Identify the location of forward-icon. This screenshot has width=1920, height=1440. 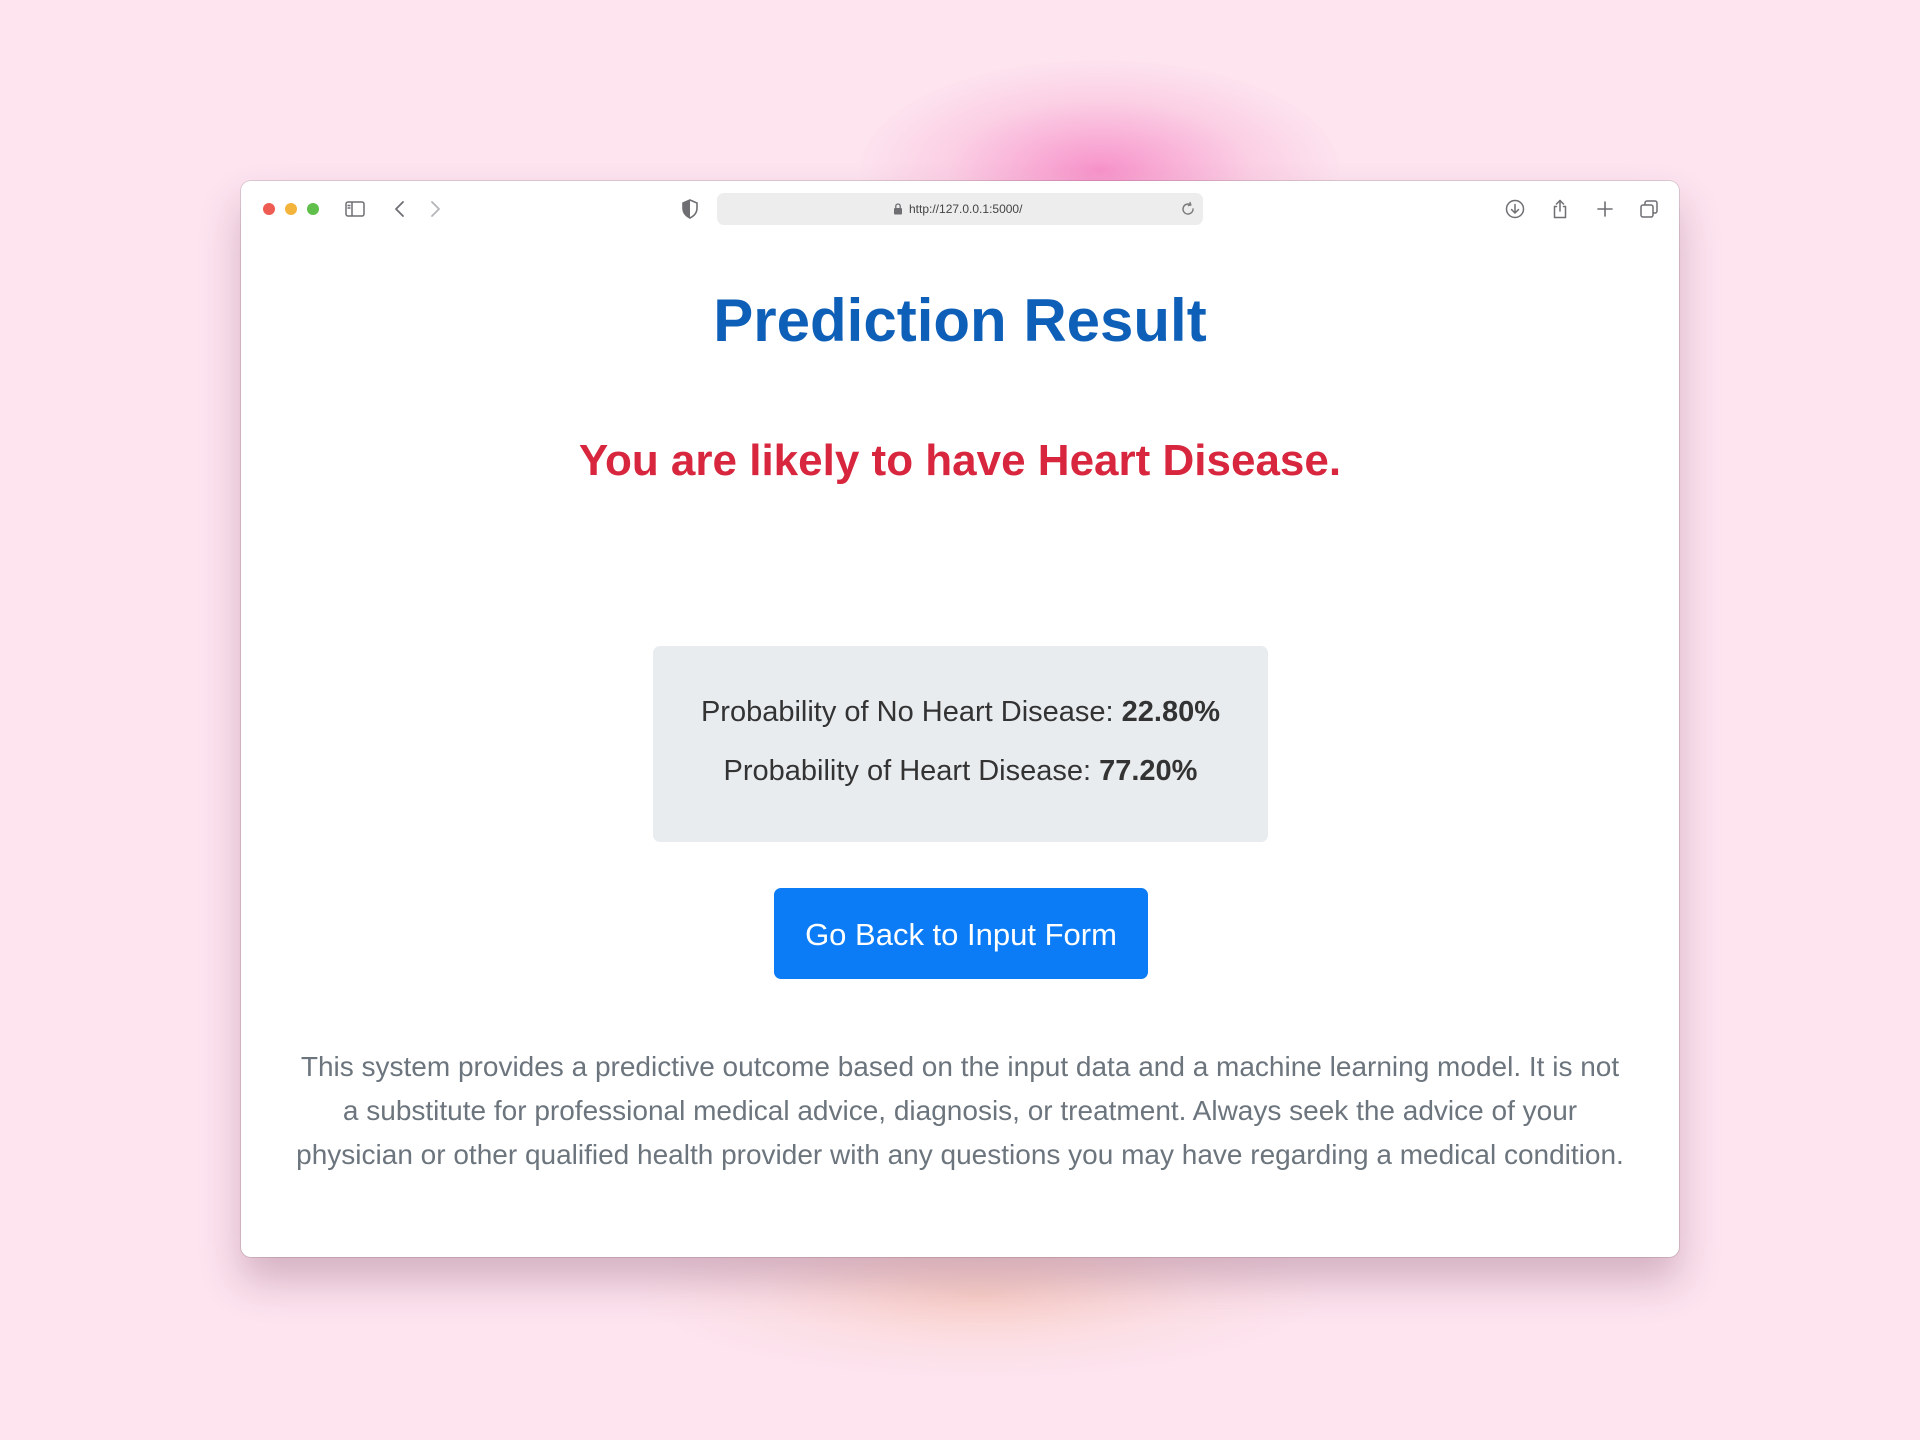
(435, 209).